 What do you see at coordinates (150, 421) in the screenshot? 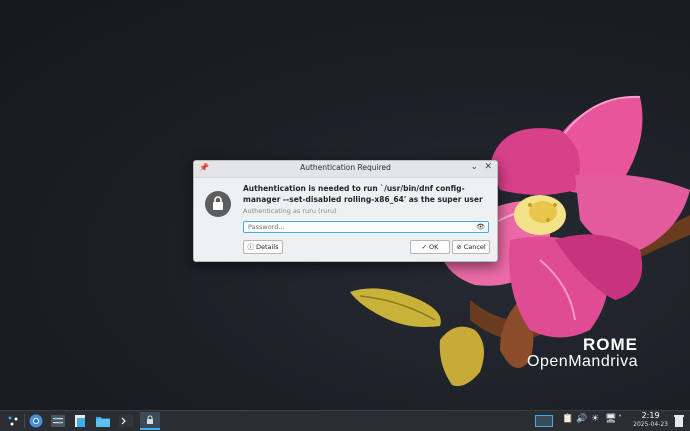
I see `auth-dialog-task-icon` at bounding box center [150, 421].